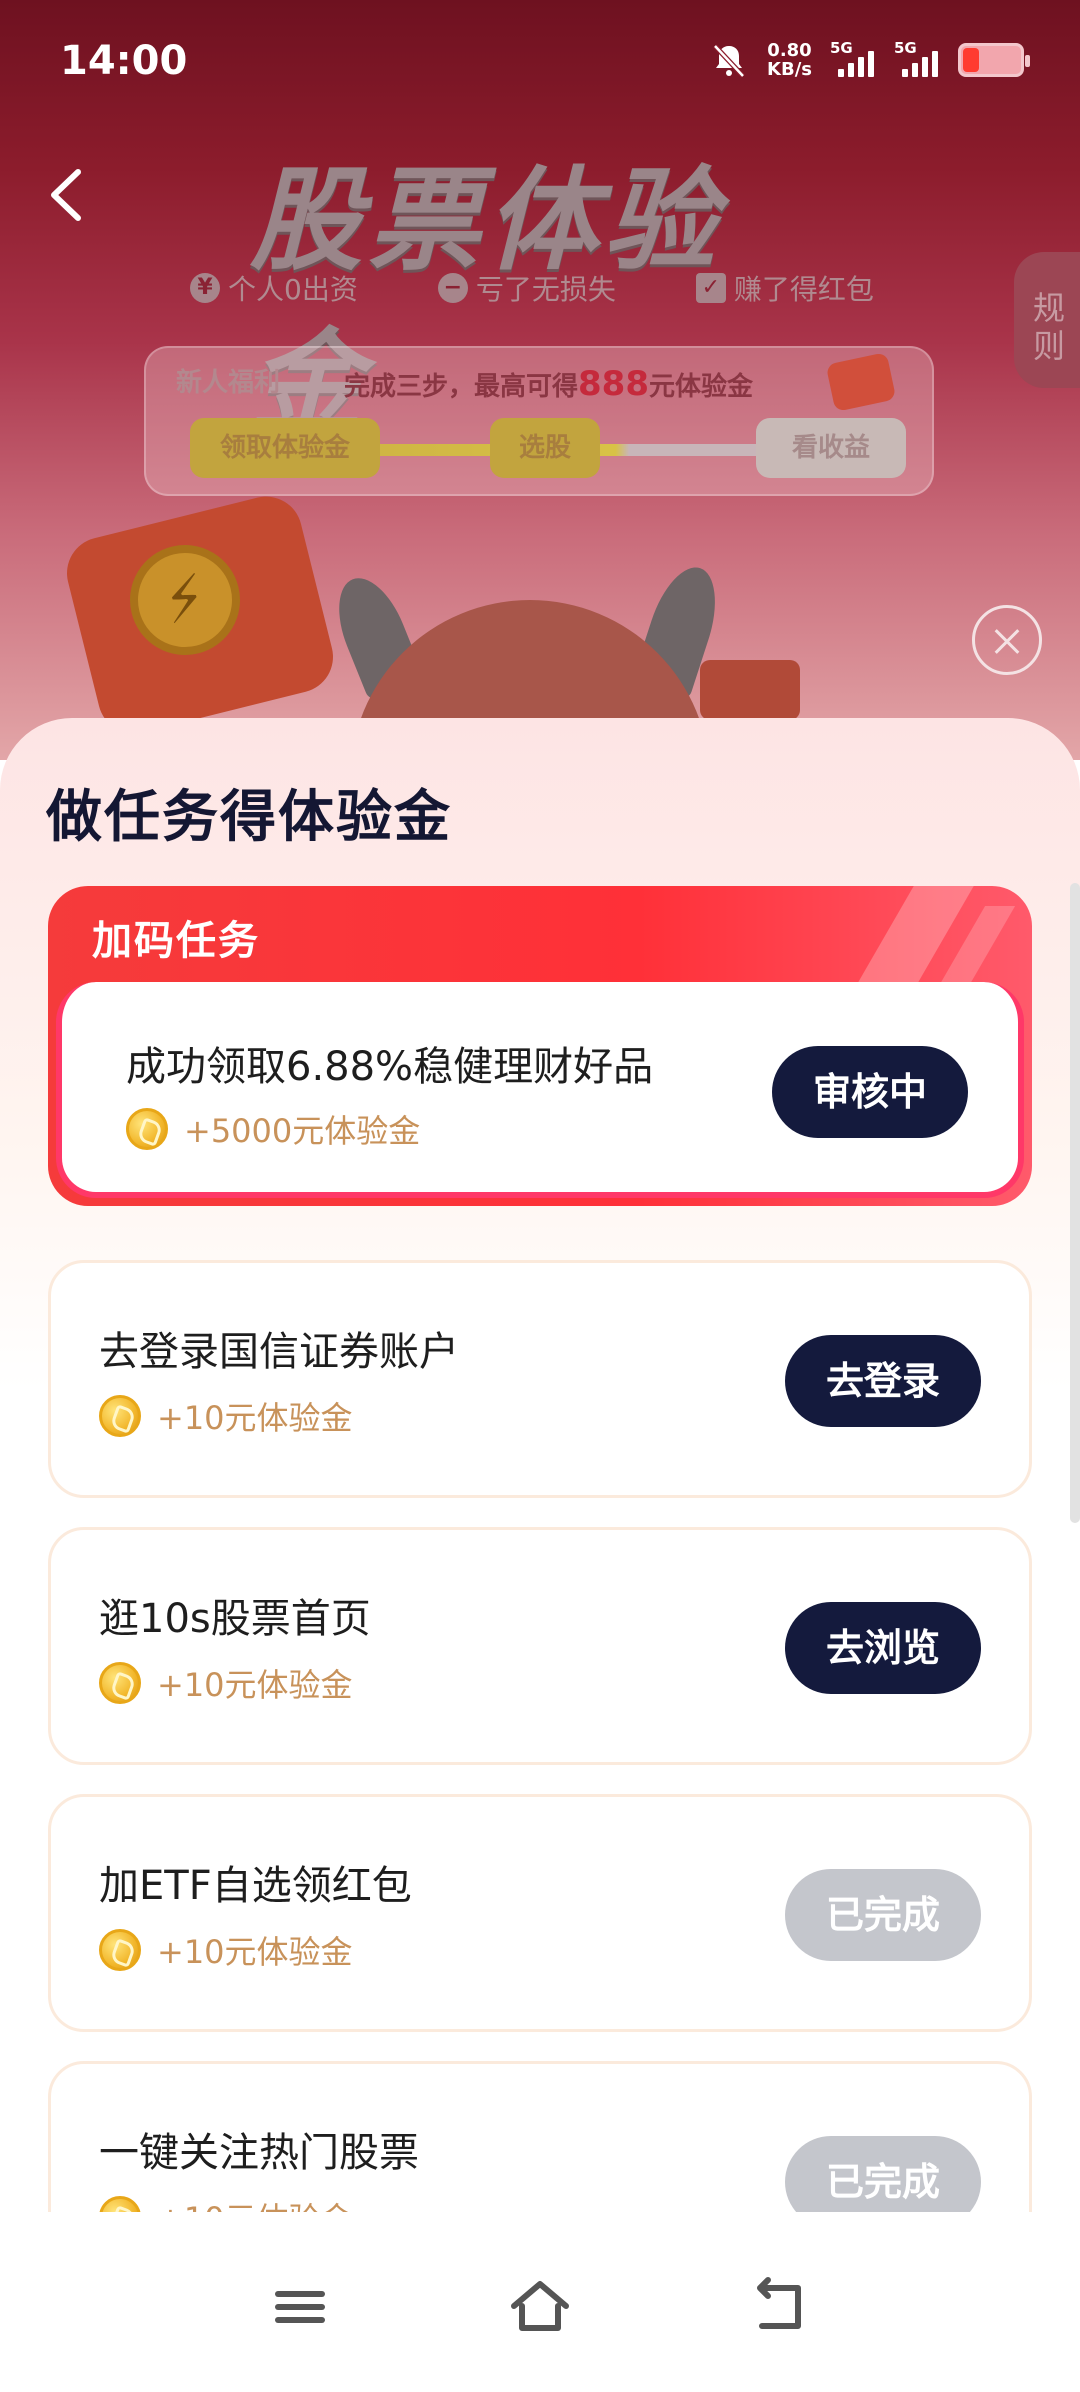 Image resolution: width=1080 pixels, height=2392 pixels. Describe the element at coordinates (452, 288) in the screenshot. I see `minus-circle-icon: −` at that location.